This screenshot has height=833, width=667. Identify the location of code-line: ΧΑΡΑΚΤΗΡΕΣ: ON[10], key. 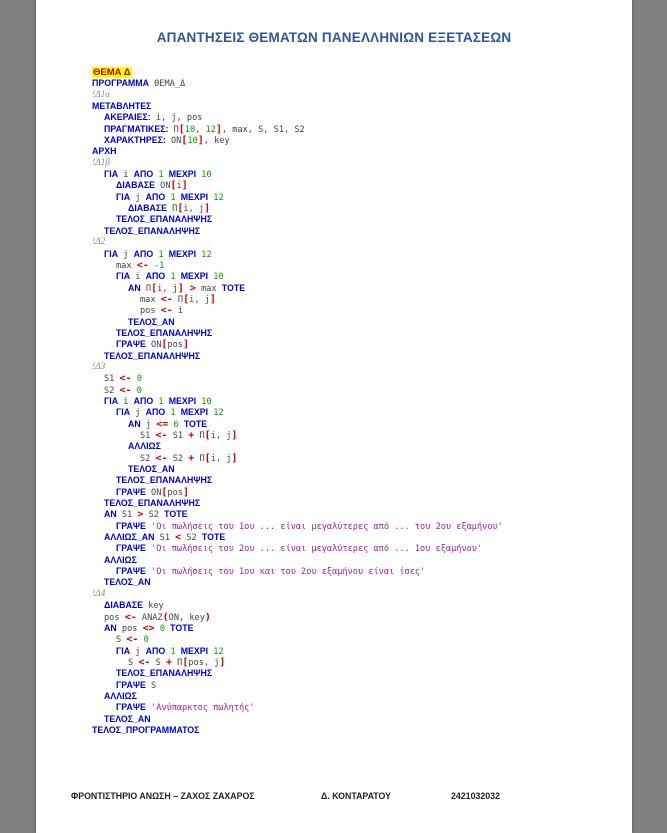
(297, 140).